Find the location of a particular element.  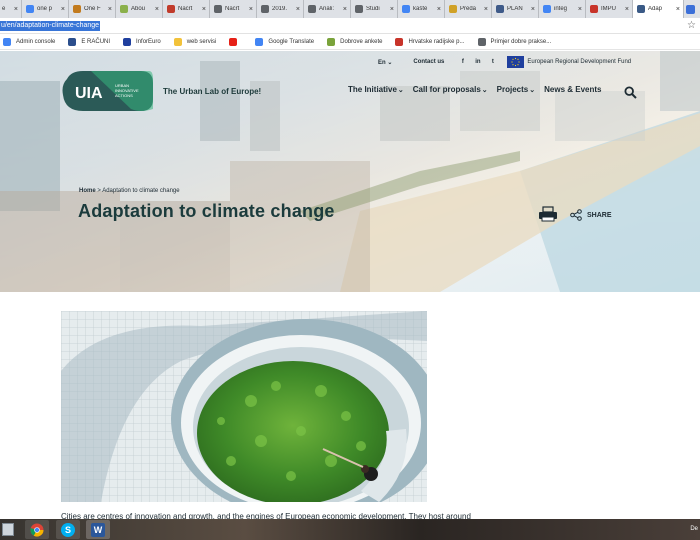

browser-tab: Anali: × is located at coordinates (327, 9).